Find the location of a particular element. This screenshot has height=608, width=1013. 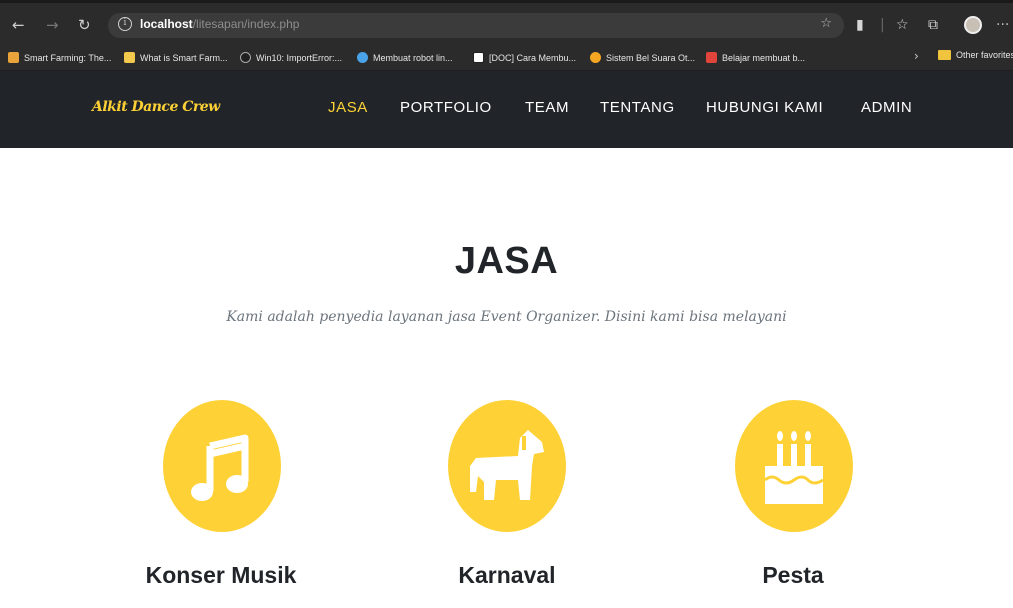

nav-link-jasa: JASA is located at coordinates (348, 107).